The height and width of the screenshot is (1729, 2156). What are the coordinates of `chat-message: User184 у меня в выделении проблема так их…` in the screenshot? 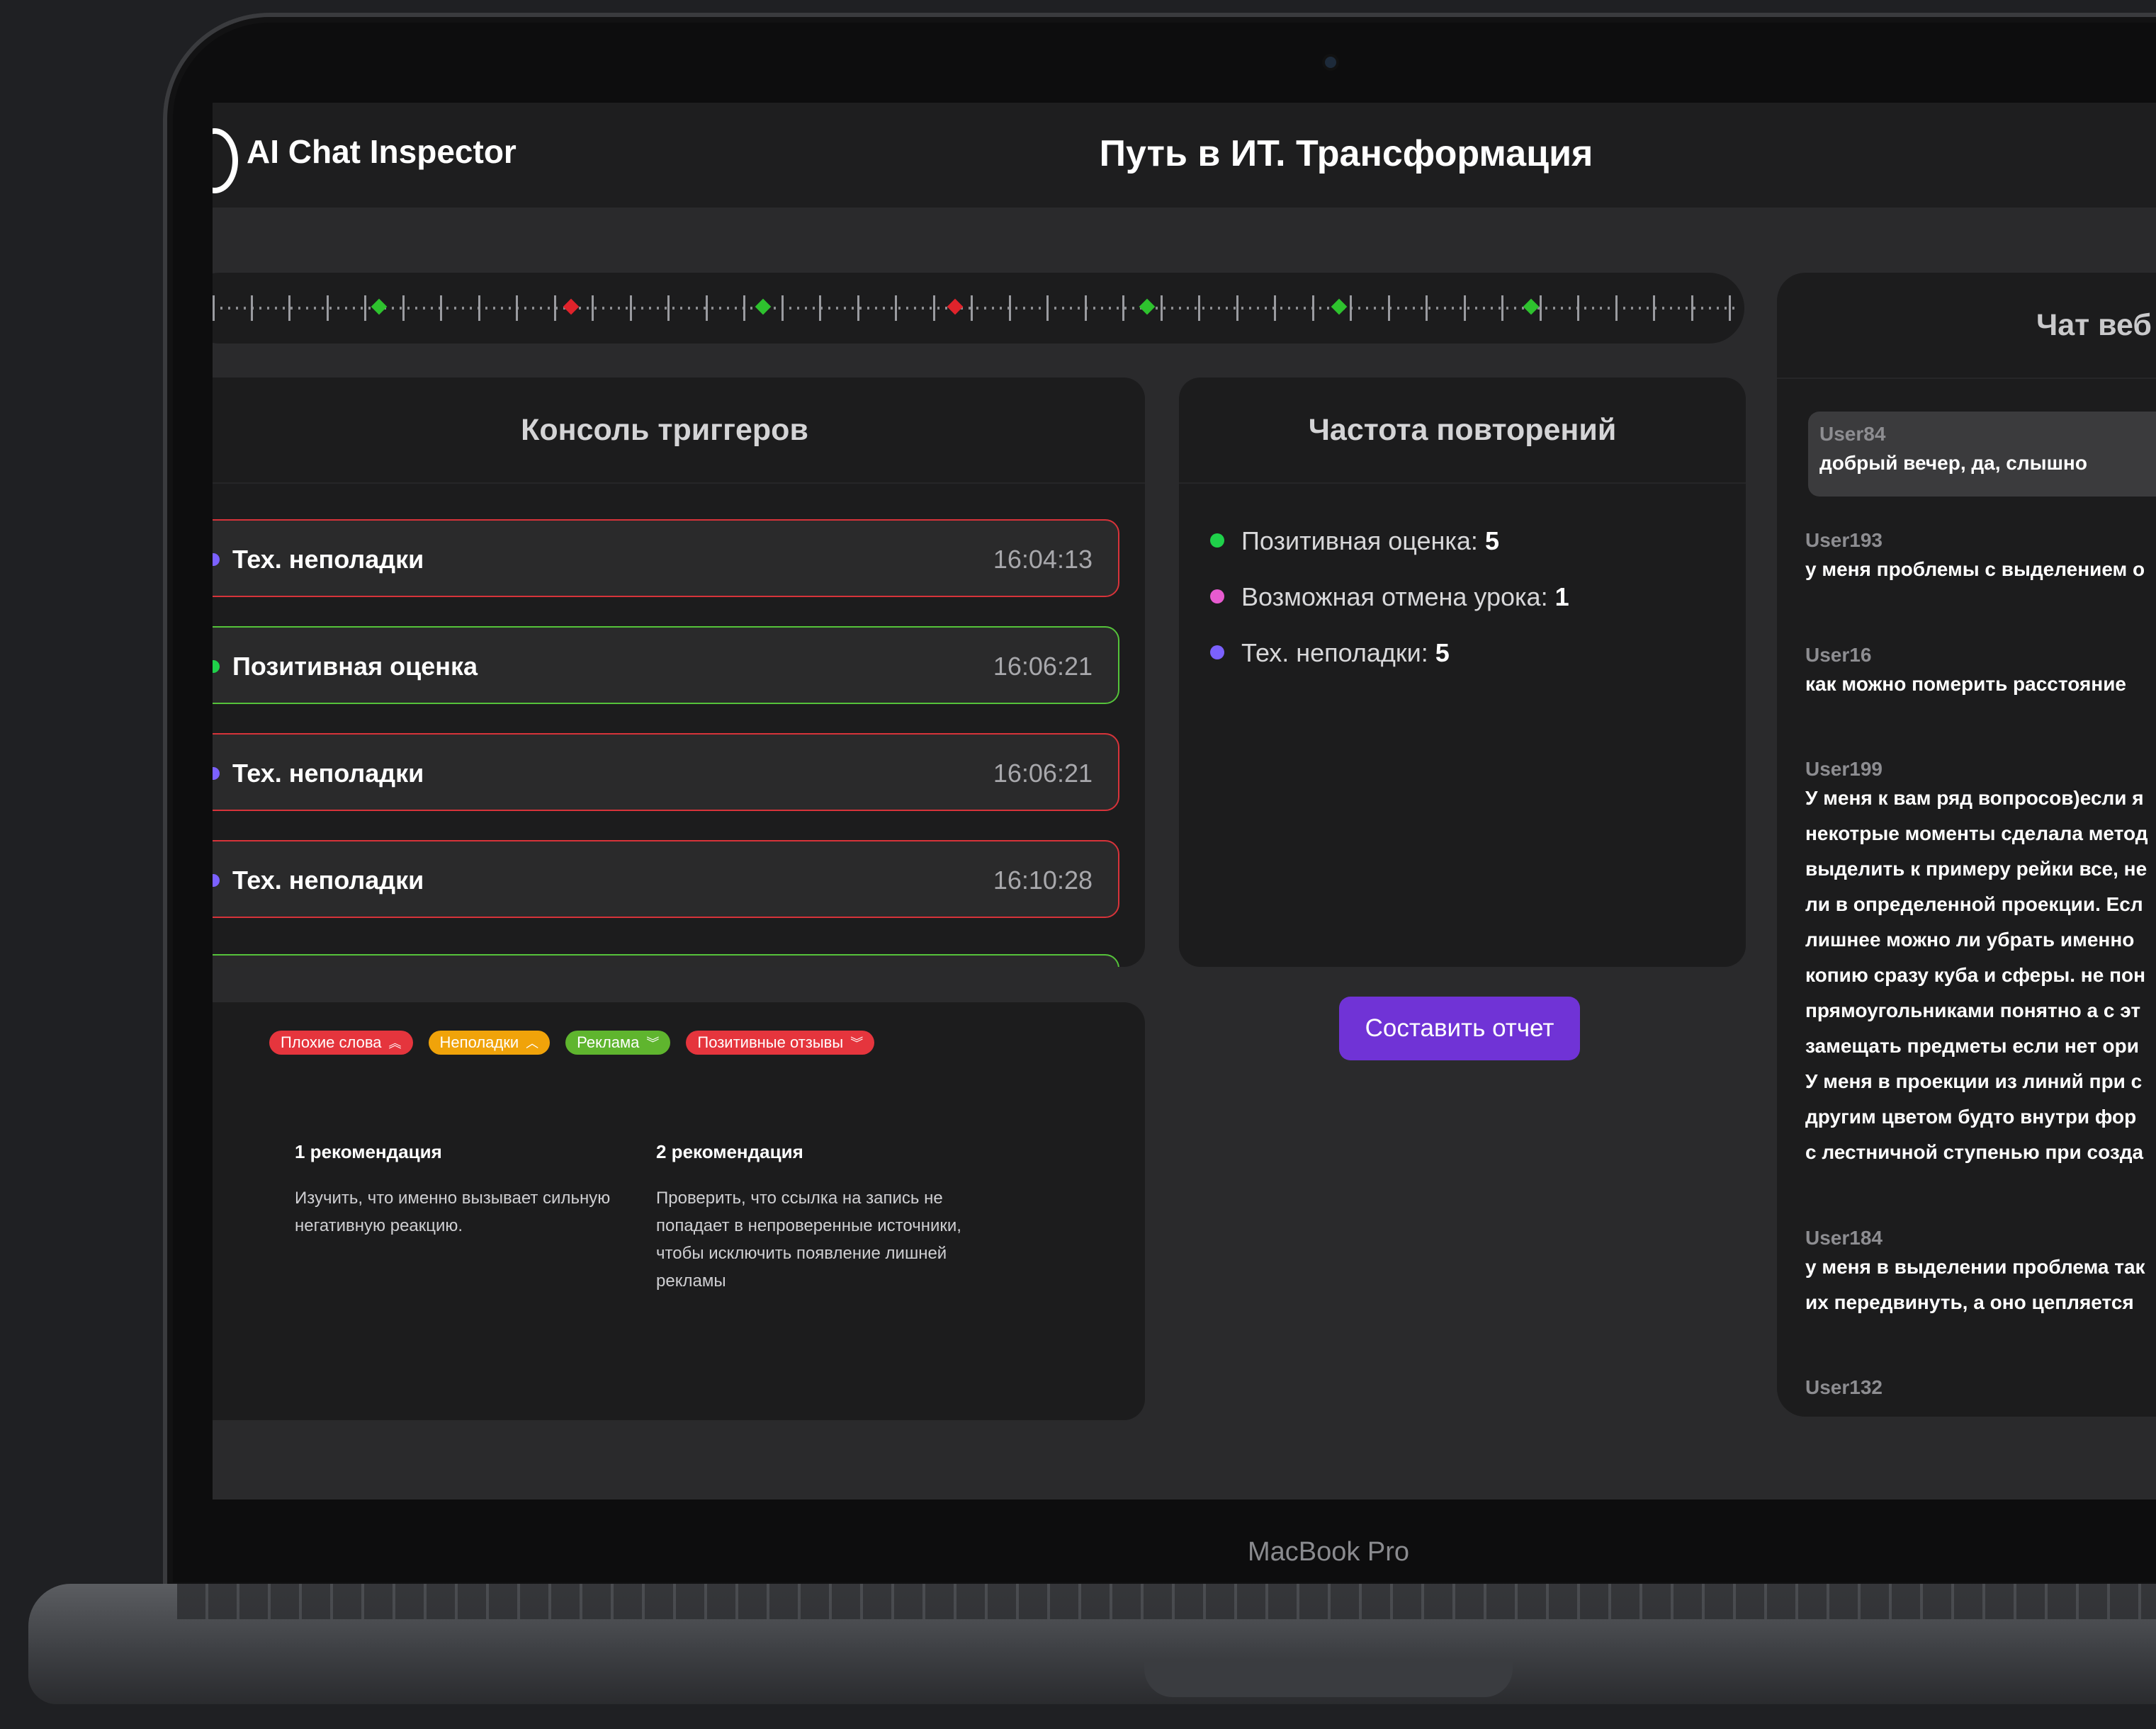 It's located at (1980, 1274).